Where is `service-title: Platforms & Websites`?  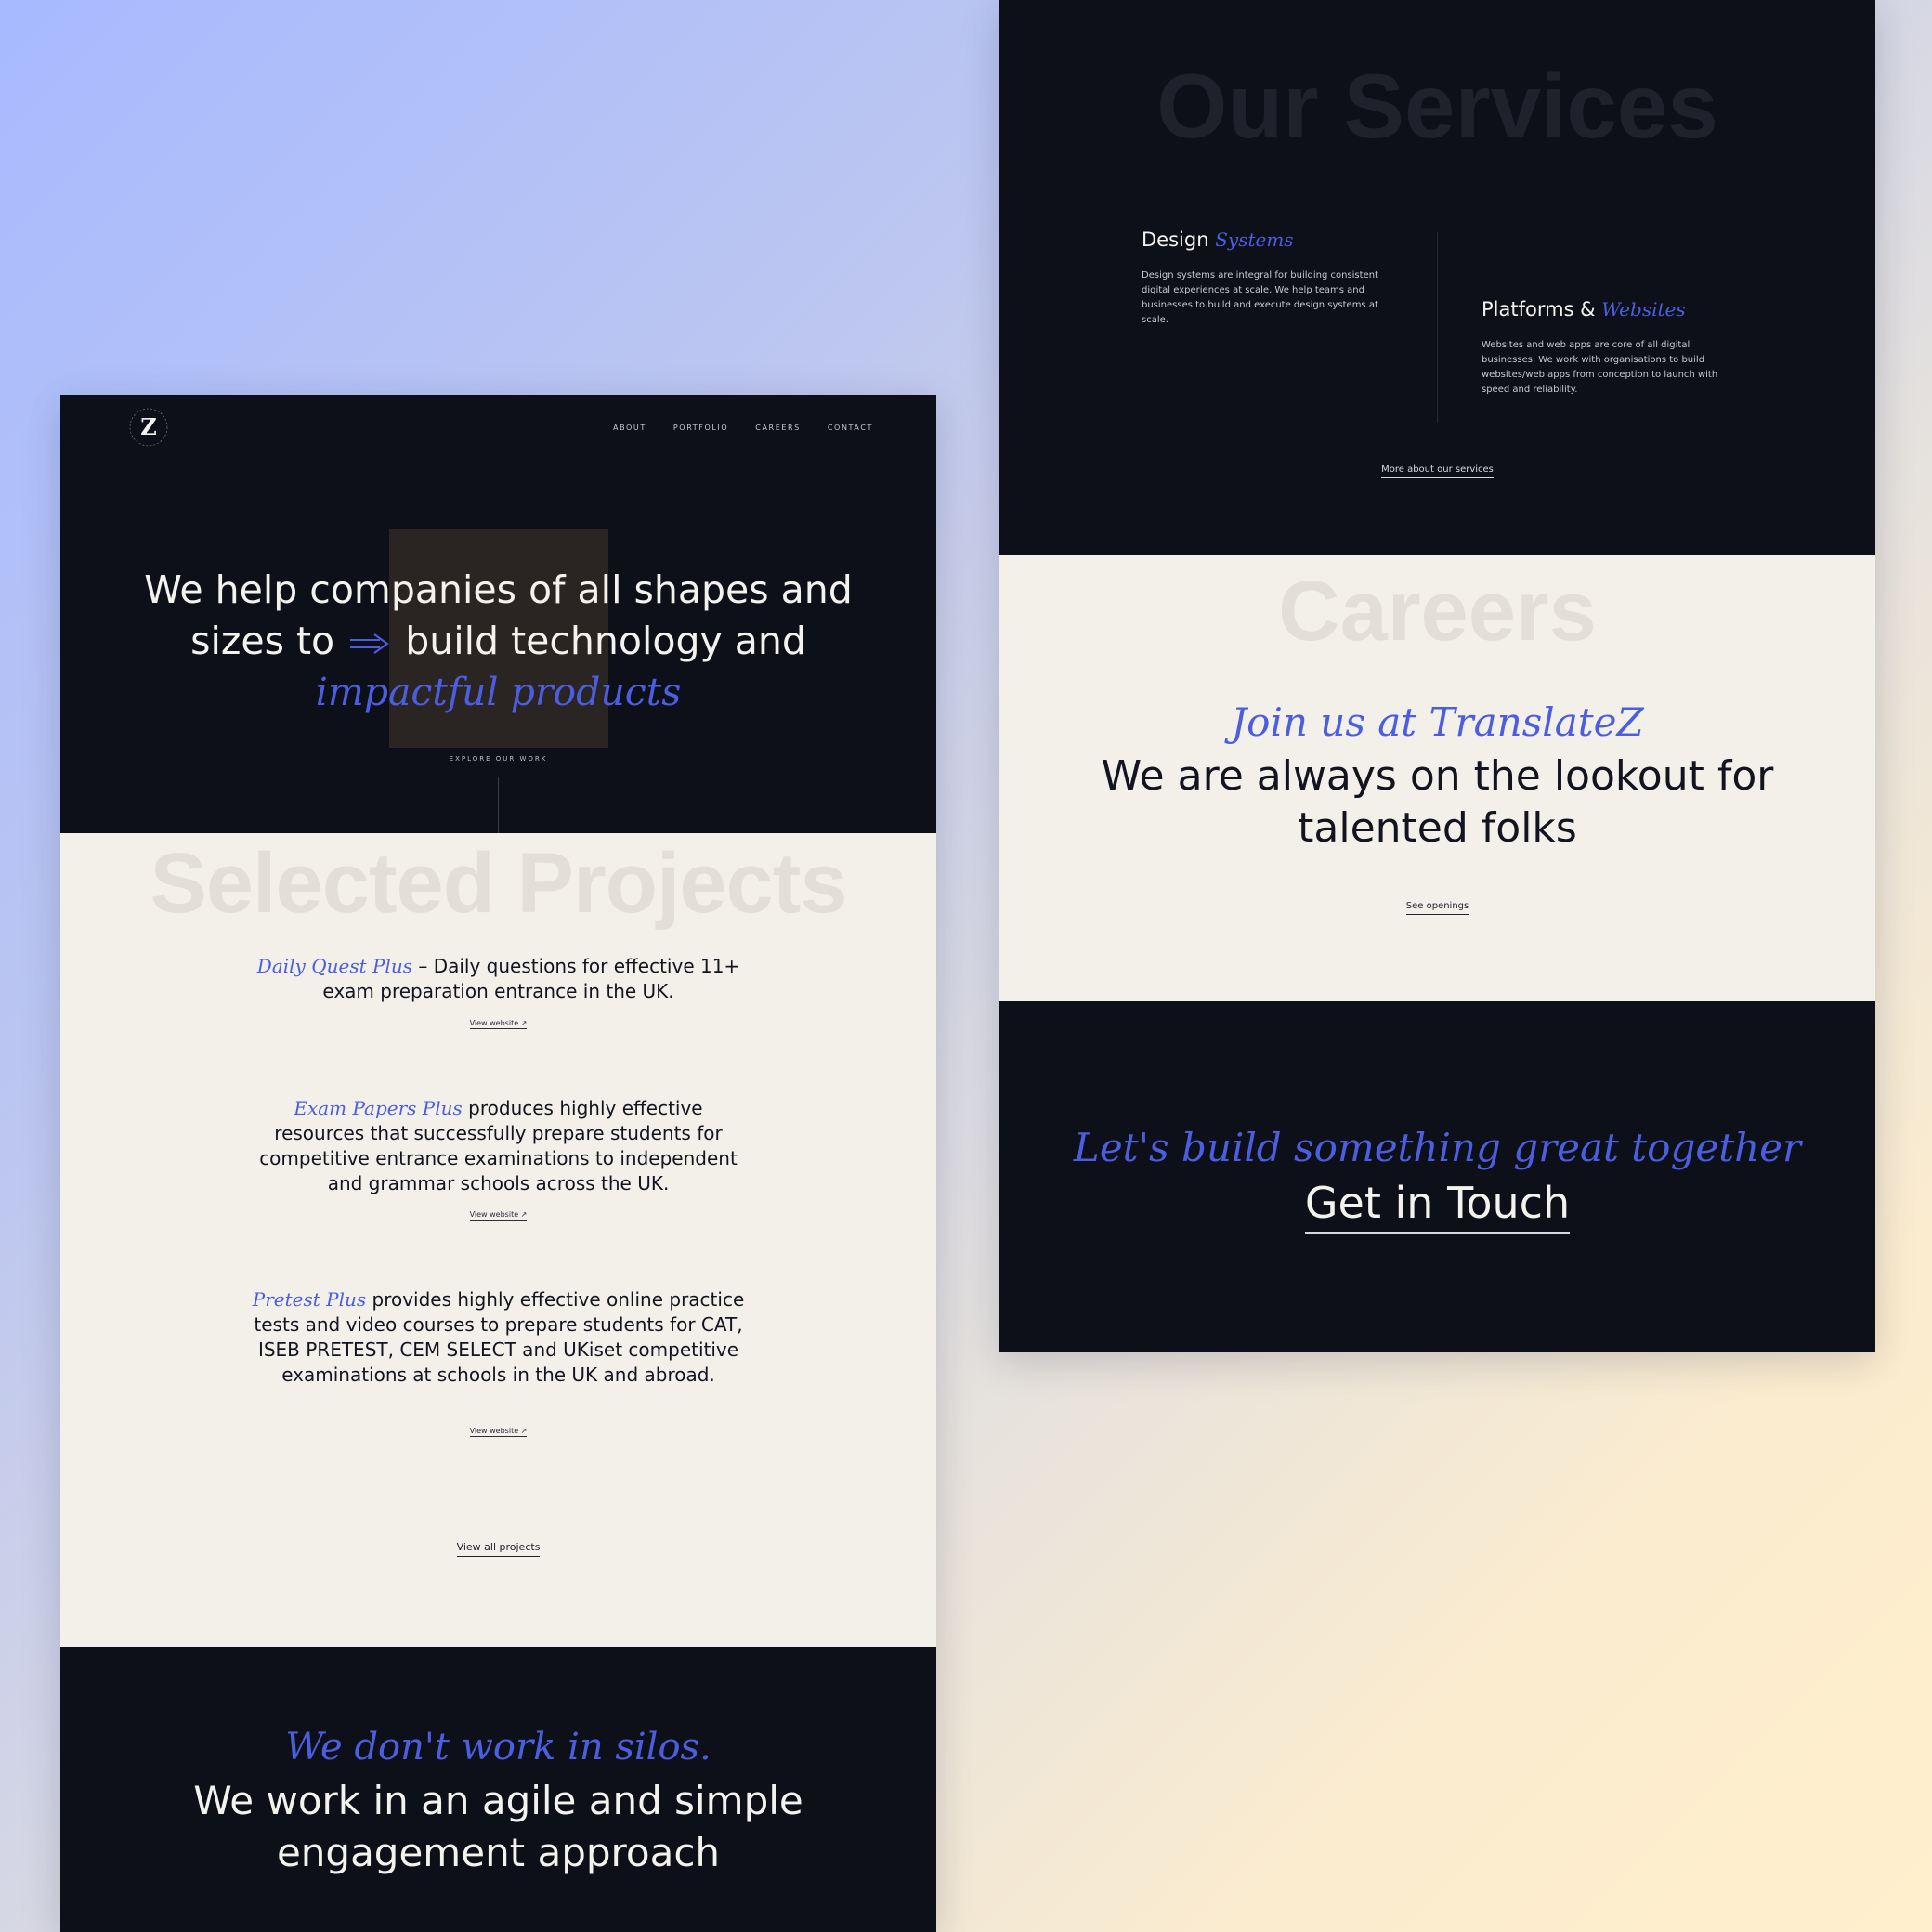
service-title: Platforms & Websites is located at coordinates (1584, 309).